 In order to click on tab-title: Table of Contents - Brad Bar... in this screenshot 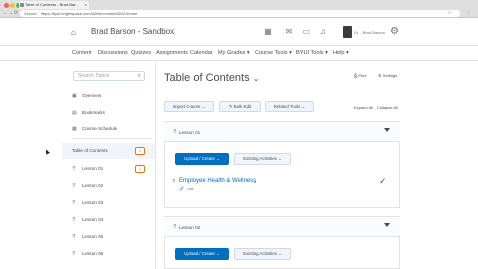, I will do `click(52, 4)`.